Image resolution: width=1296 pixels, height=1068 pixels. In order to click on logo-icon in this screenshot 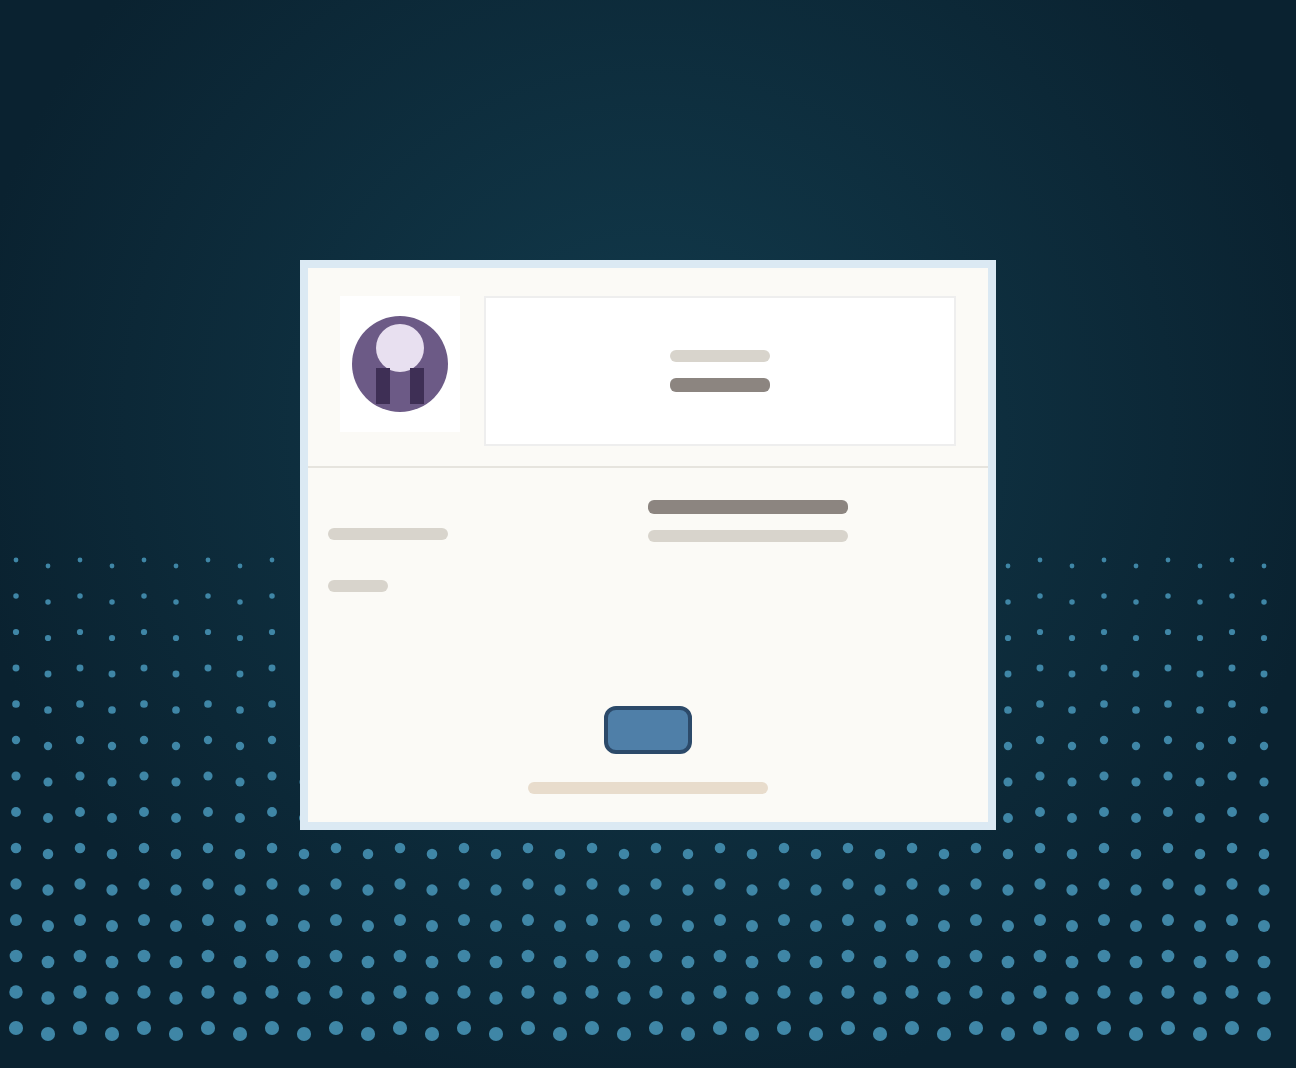, I will do `click(400, 364)`.